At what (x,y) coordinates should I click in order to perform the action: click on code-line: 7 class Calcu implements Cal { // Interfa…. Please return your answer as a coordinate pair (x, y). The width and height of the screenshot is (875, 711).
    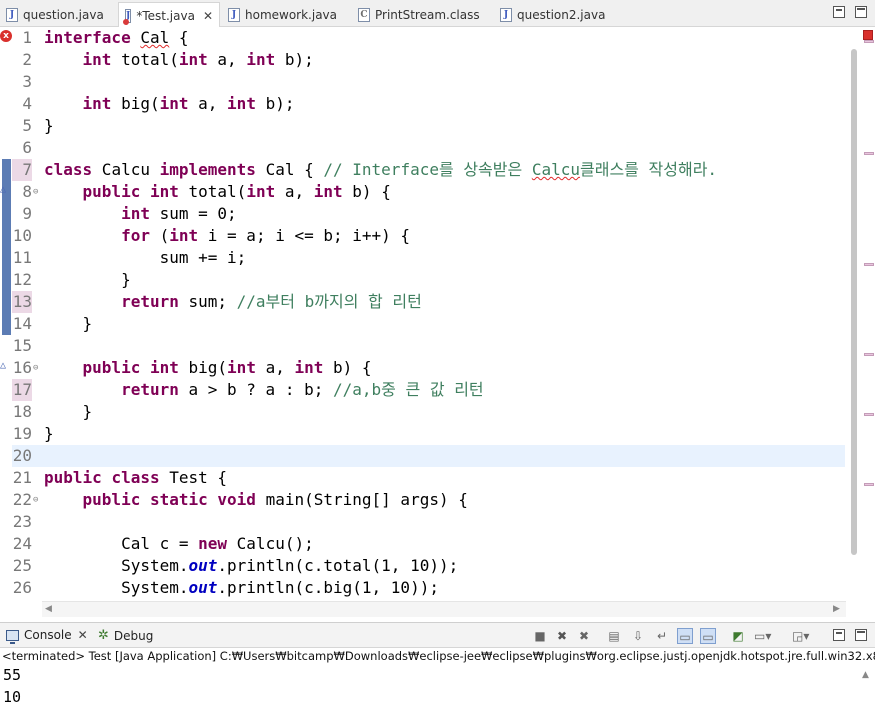
    Looking at the image, I should click on (428, 170).